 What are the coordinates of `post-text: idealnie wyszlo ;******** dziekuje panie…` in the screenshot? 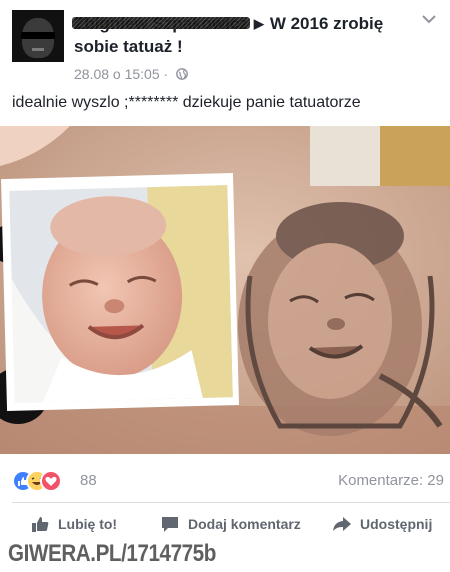 It's located at (186, 102).